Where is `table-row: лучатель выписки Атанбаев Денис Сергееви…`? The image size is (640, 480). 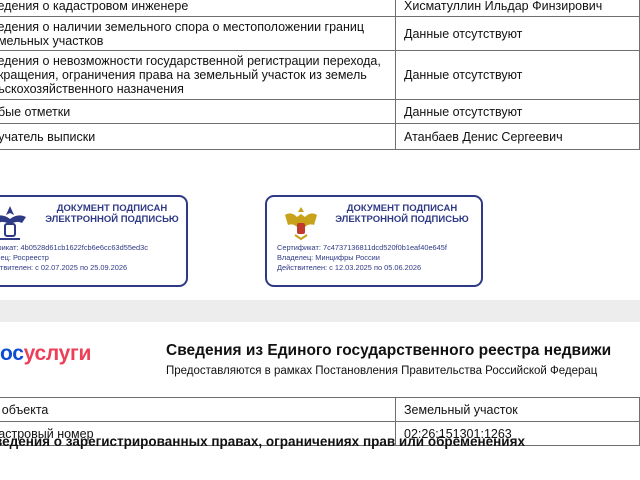
table-row: лучатель выписки Атанбаев Денис Сергееви… is located at coordinates (320, 136).